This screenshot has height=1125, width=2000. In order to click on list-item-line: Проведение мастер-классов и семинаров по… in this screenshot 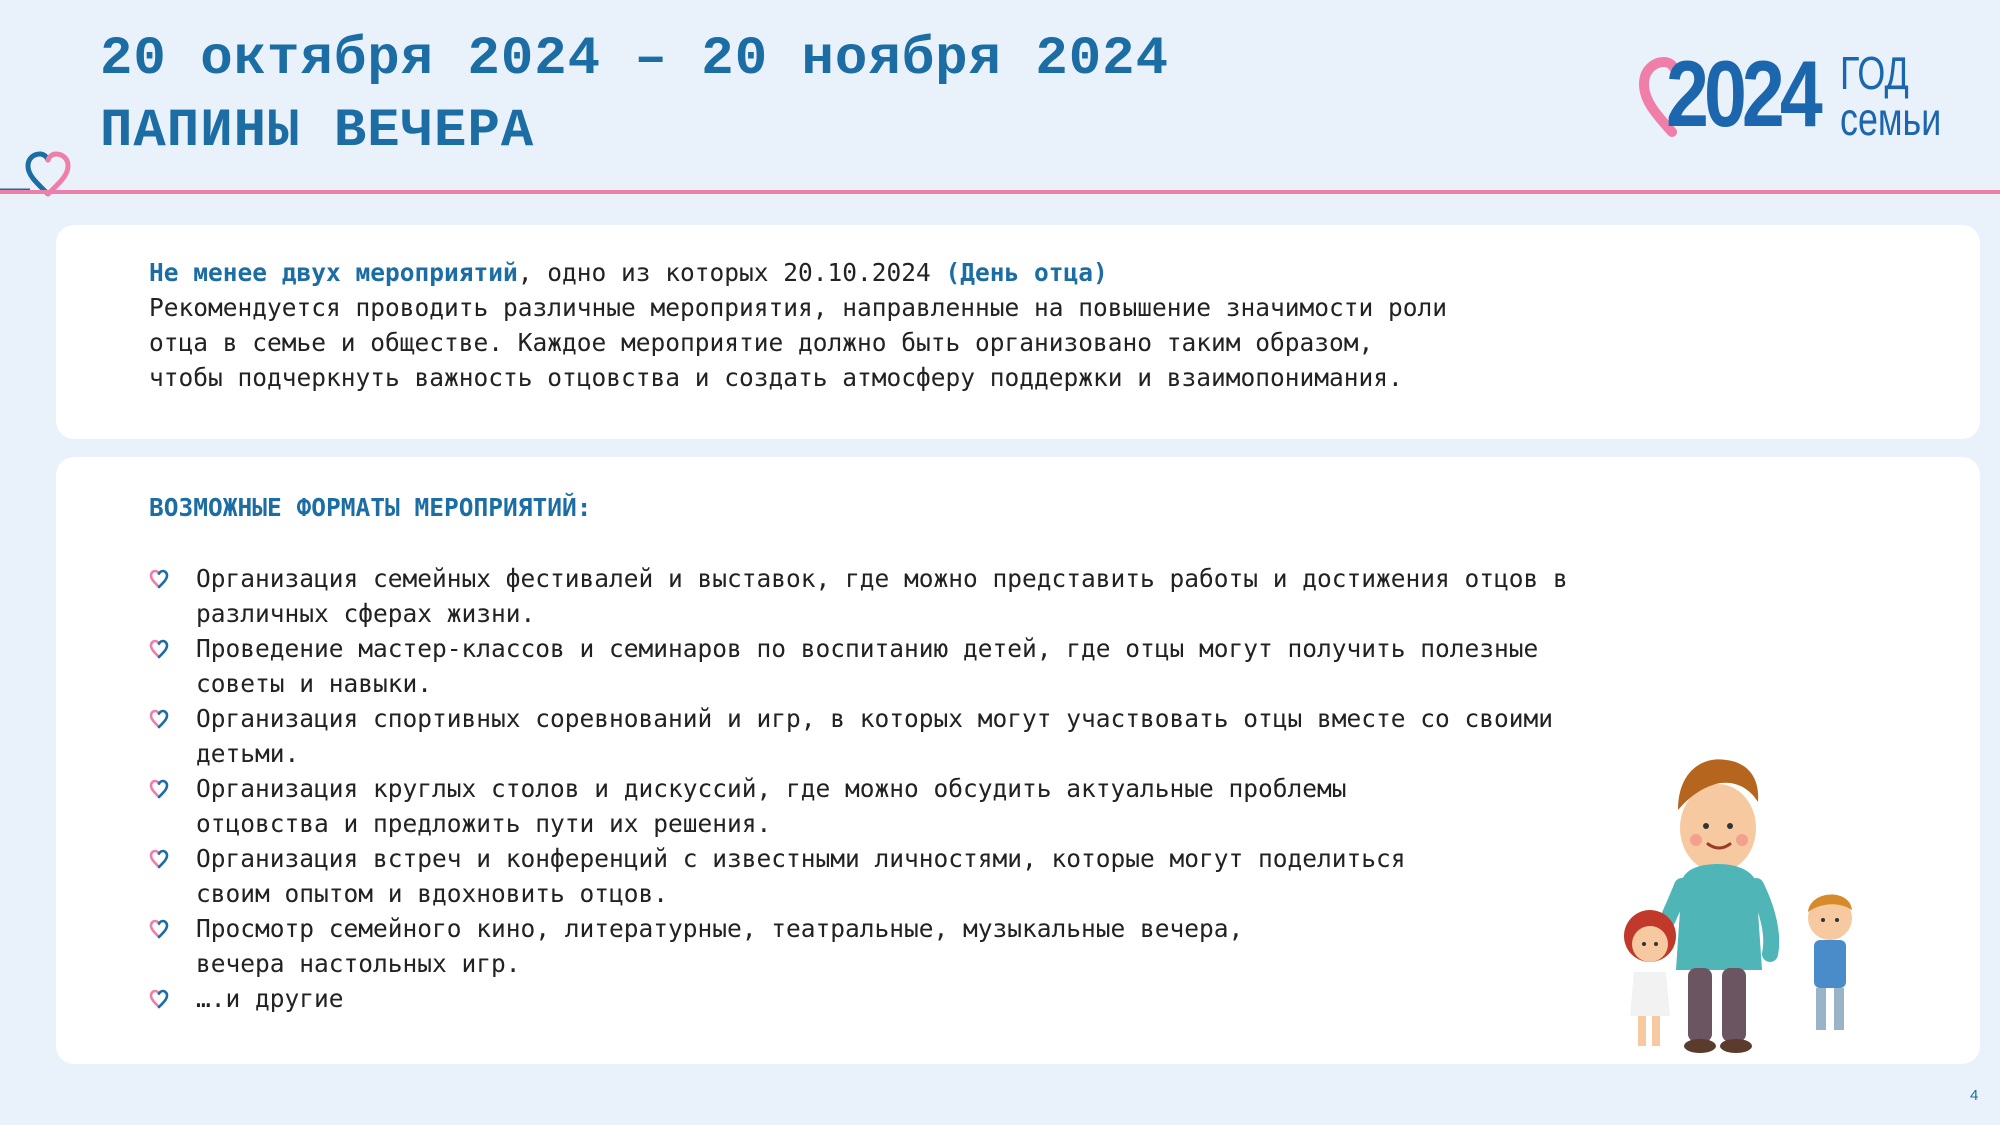, I will do `click(867, 648)`.